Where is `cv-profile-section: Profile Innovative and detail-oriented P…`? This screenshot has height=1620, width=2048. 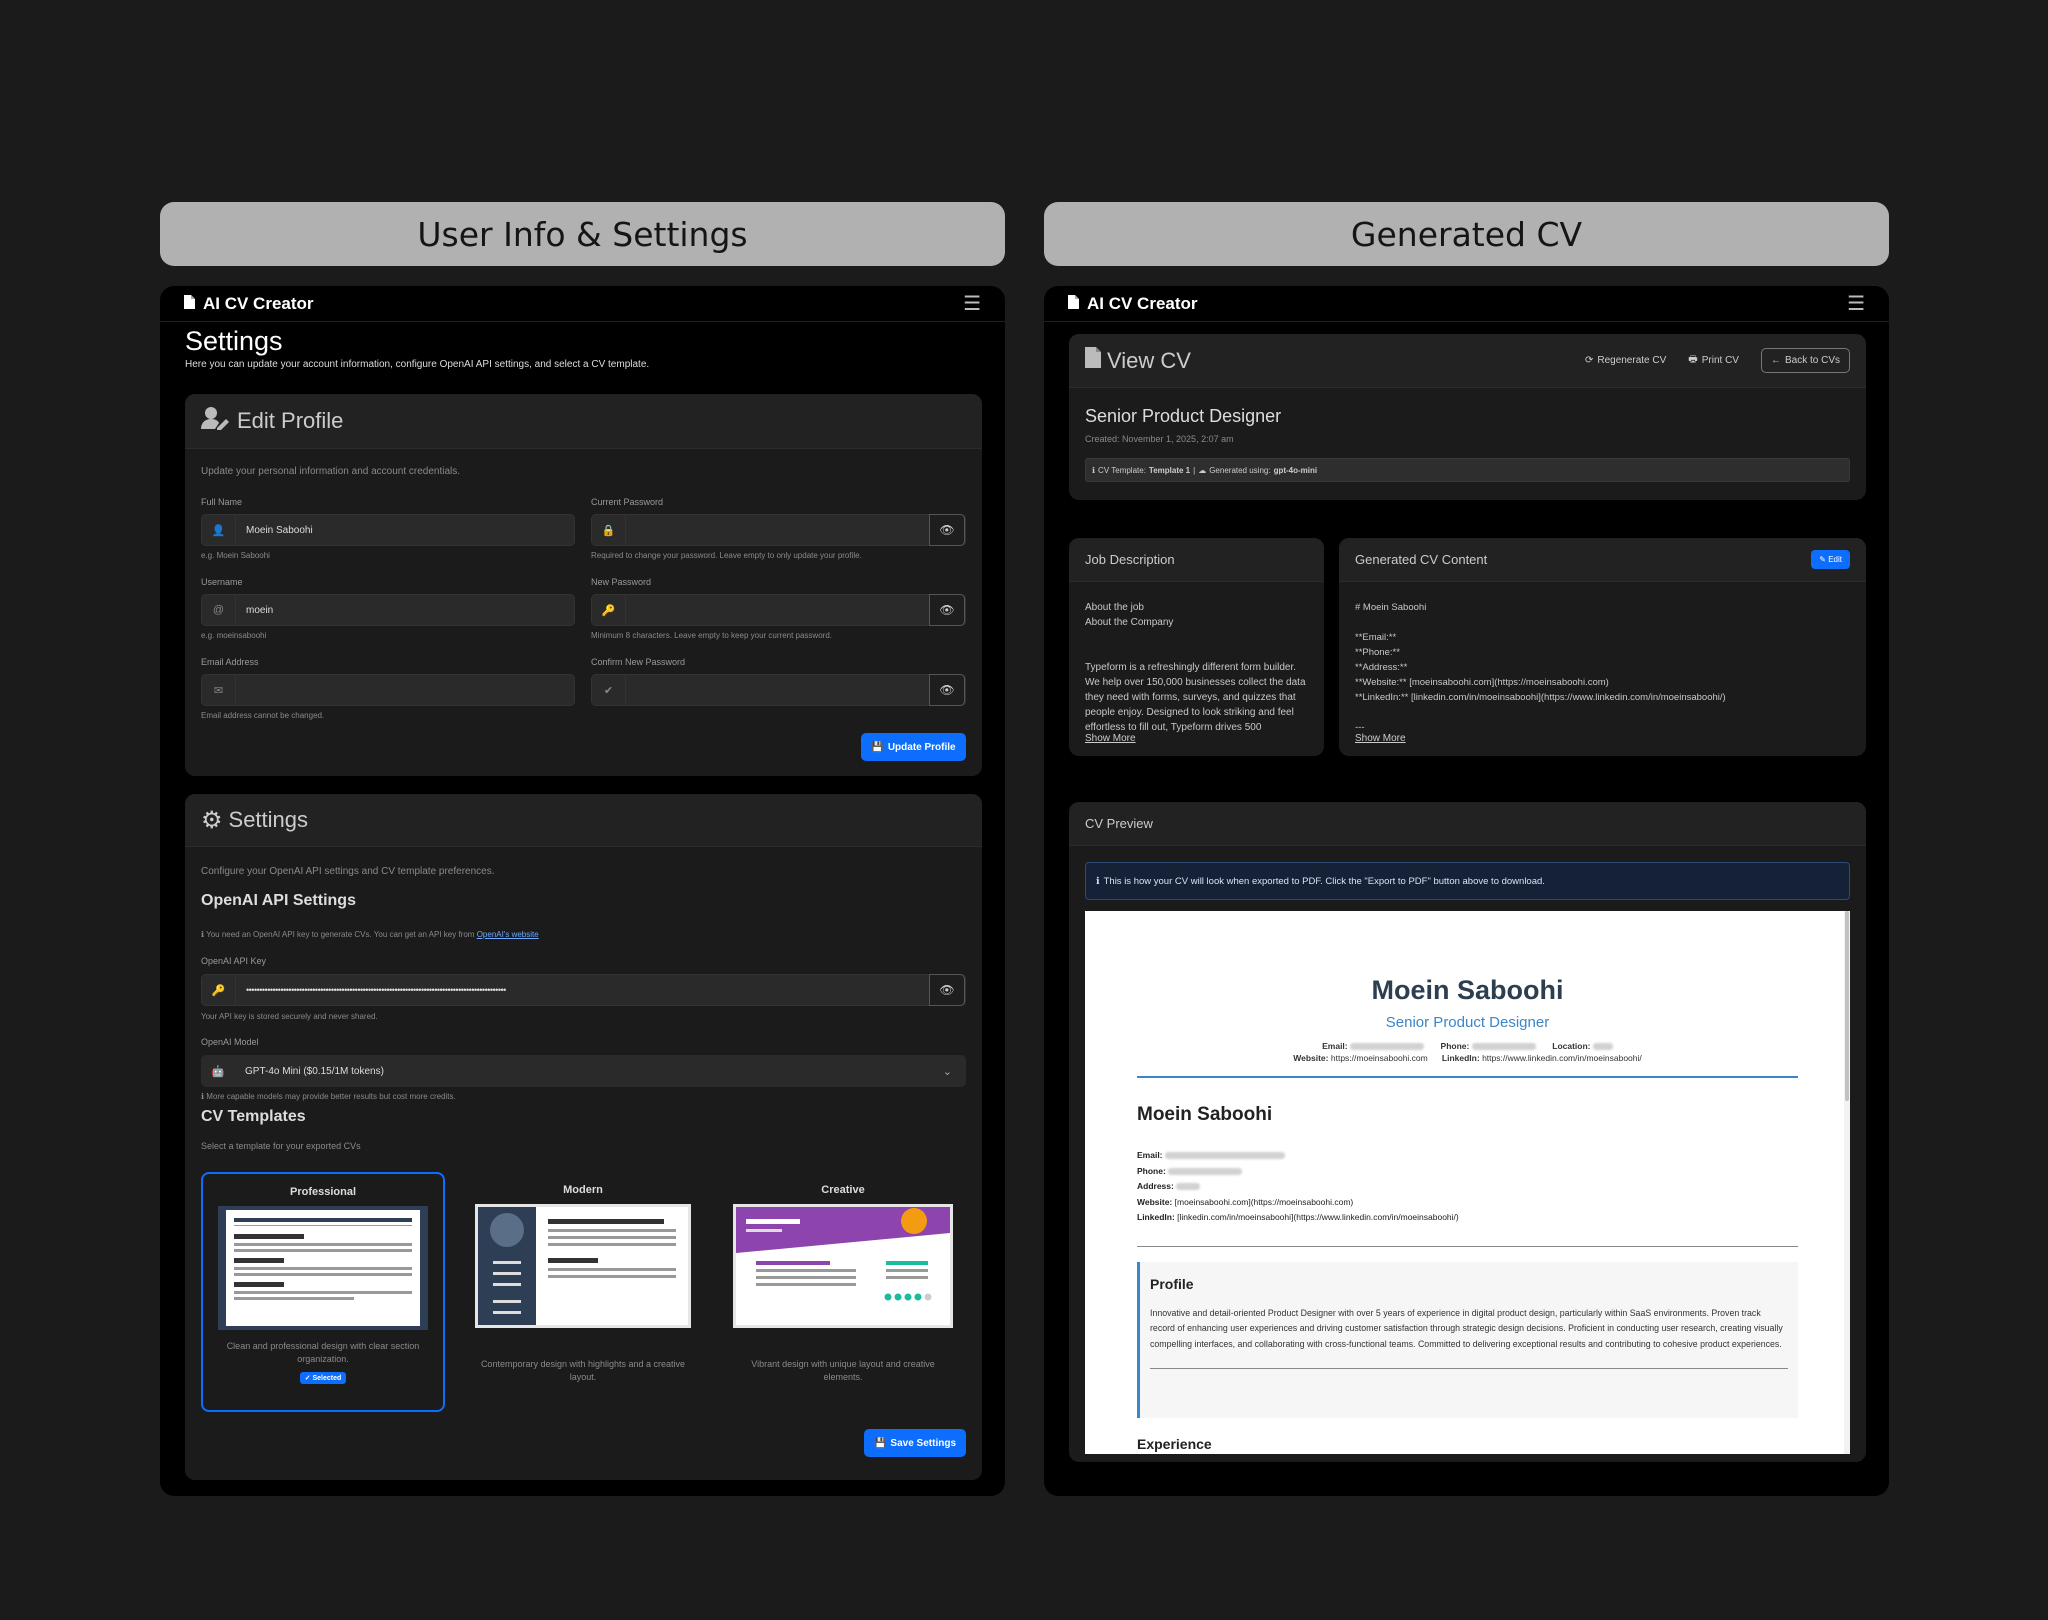
cv-profile-section: Profile Innovative and detail-oriented P… is located at coordinates (1467, 1339).